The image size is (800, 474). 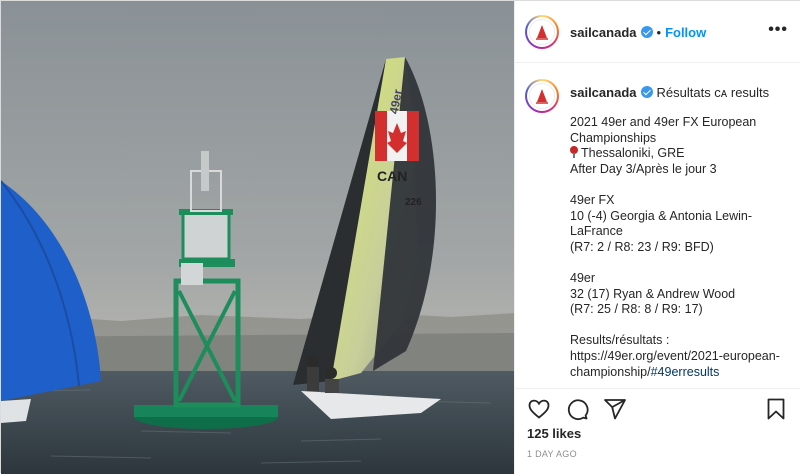 What do you see at coordinates (603, 92) in the screenshot?
I see `caption-username-link: sailcanada` at bounding box center [603, 92].